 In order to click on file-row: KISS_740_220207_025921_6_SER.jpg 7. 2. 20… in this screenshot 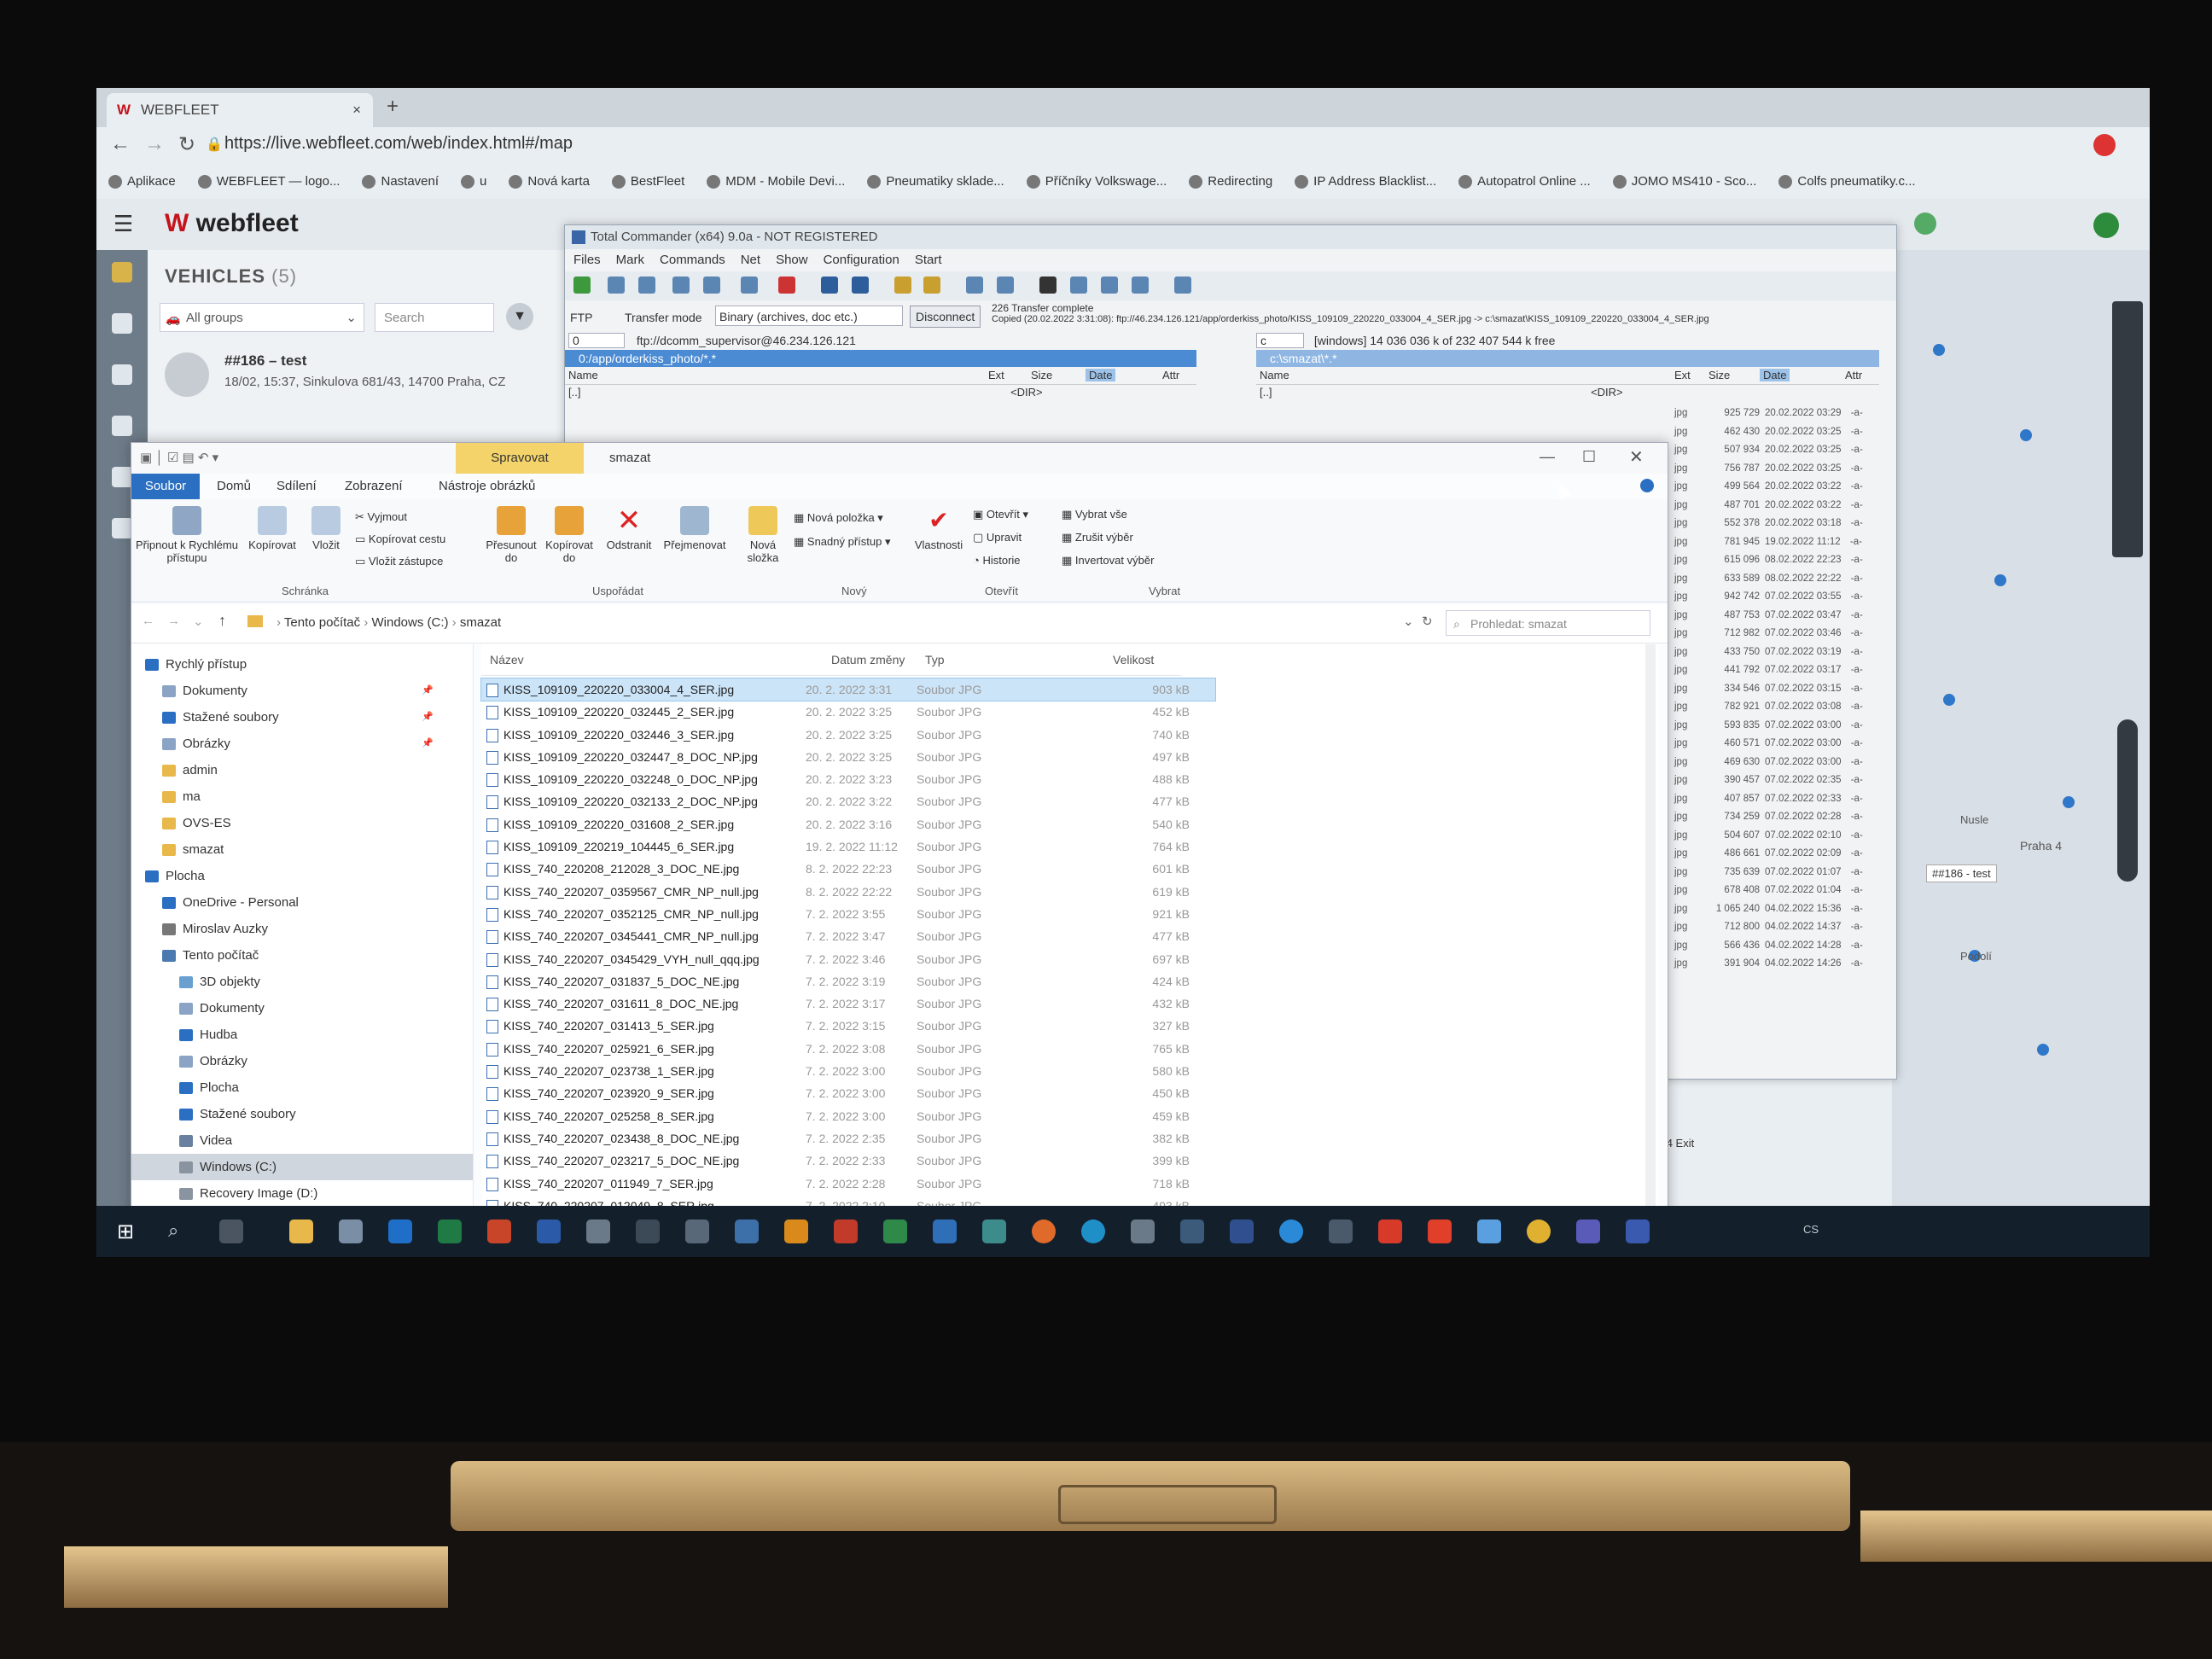, I will do `click(848, 1049)`.